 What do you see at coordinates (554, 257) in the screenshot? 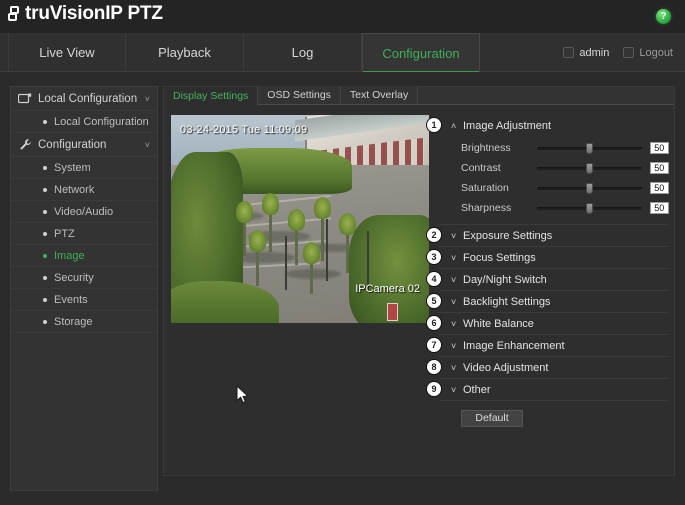
I see `section-header-focus-settings: ˅ Focus Settings` at bounding box center [554, 257].